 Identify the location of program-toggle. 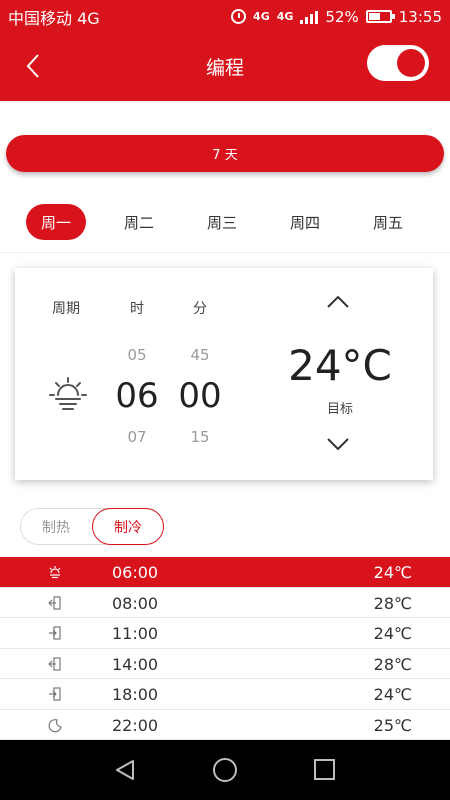
(398, 63).